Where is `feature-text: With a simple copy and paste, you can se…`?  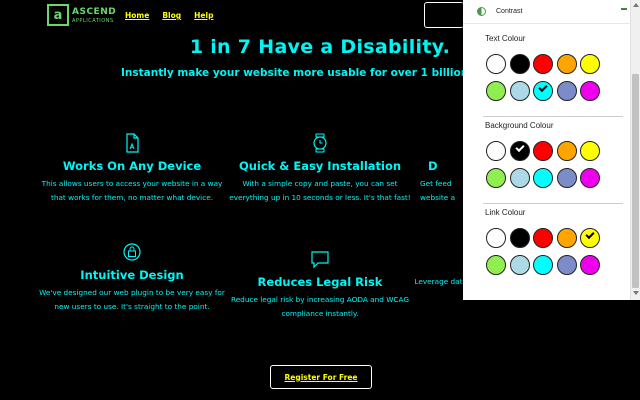
feature-text: With a simple copy and paste, you can se… is located at coordinates (320, 190).